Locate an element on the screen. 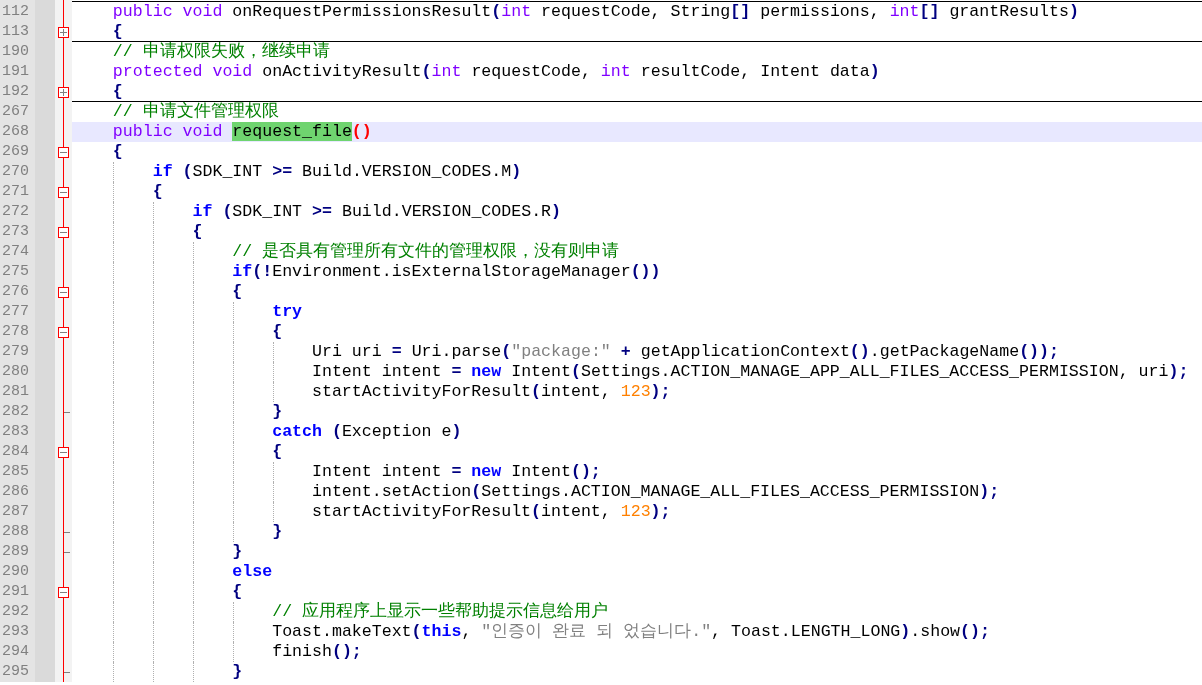  line-number: 113 is located at coordinates (17, 32).